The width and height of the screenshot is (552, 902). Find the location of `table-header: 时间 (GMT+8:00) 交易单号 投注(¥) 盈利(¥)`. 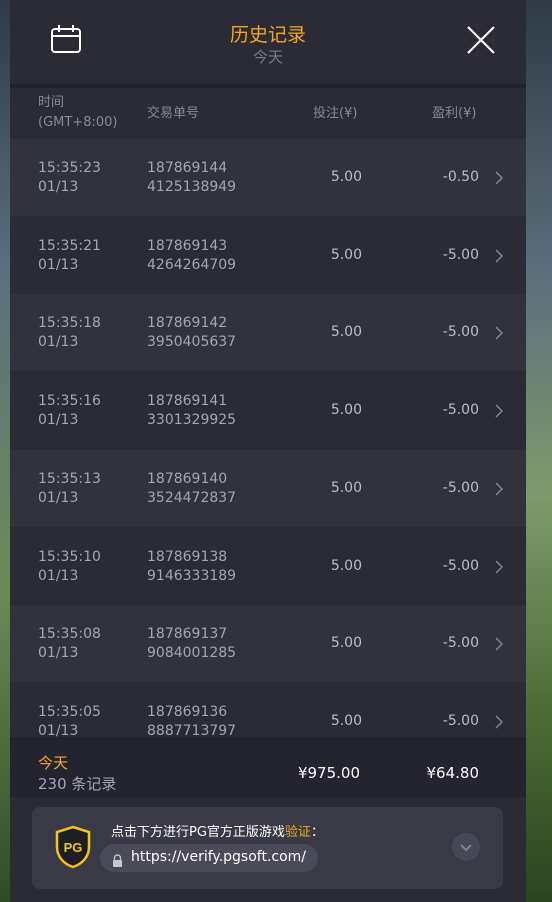

table-header: 时间 (GMT+8:00) 交易单号 投注(¥) 盈利(¥) is located at coordinates (268, 113).